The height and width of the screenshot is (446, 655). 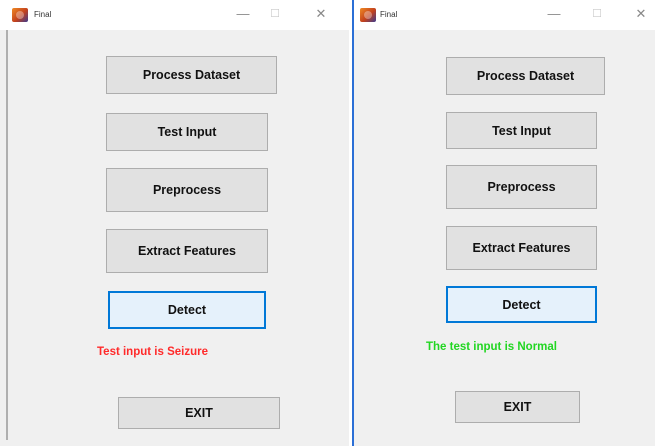 I want to click on window-edge-line, so click(x=7, y=235).